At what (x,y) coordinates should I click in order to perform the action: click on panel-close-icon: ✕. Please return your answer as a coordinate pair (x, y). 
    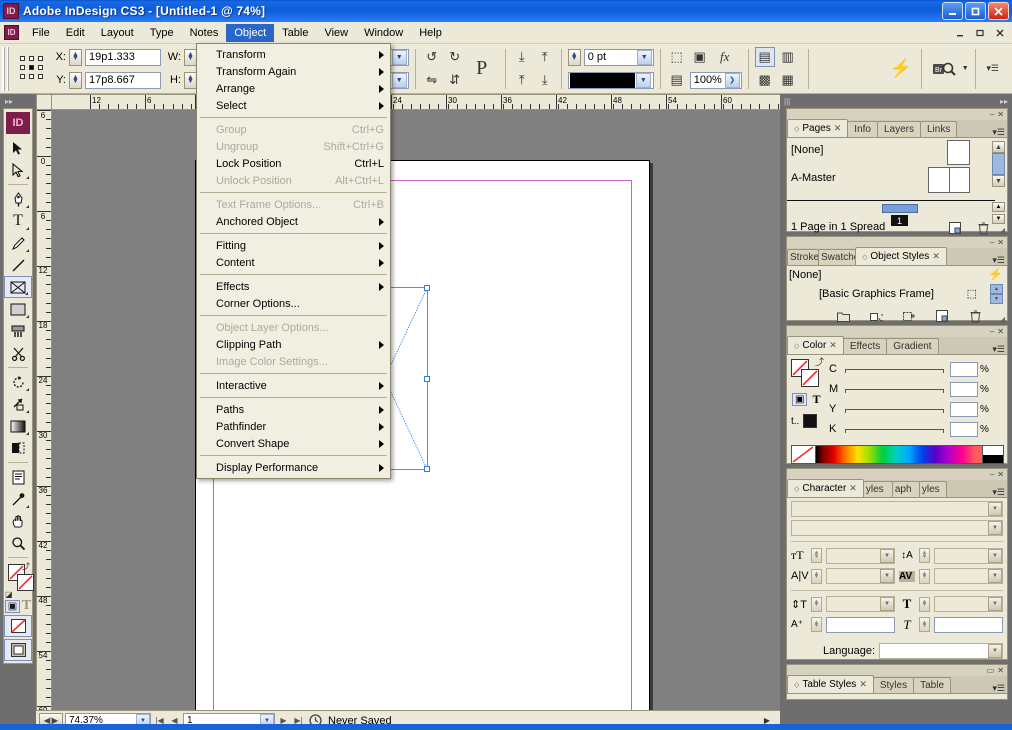
    Looking at the image, I should click on (1000, 331).